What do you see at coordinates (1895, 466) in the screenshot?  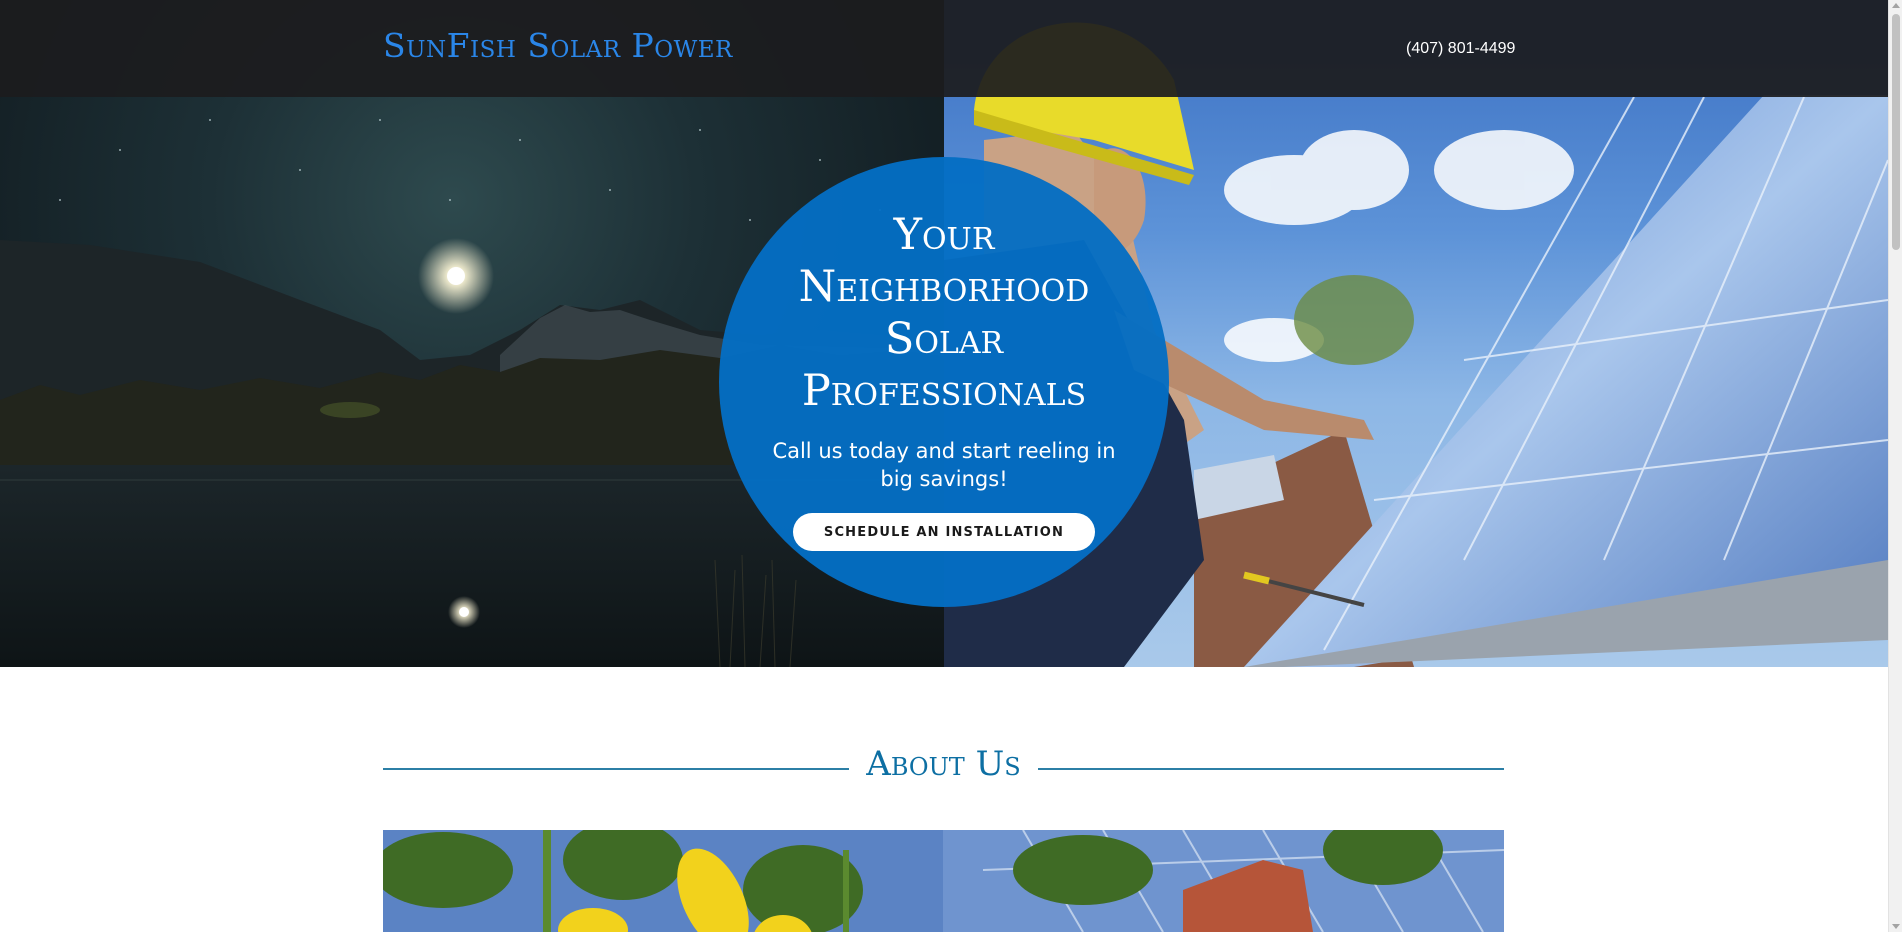 I see `page-scrollbar` at bounding box center [1895, 466].